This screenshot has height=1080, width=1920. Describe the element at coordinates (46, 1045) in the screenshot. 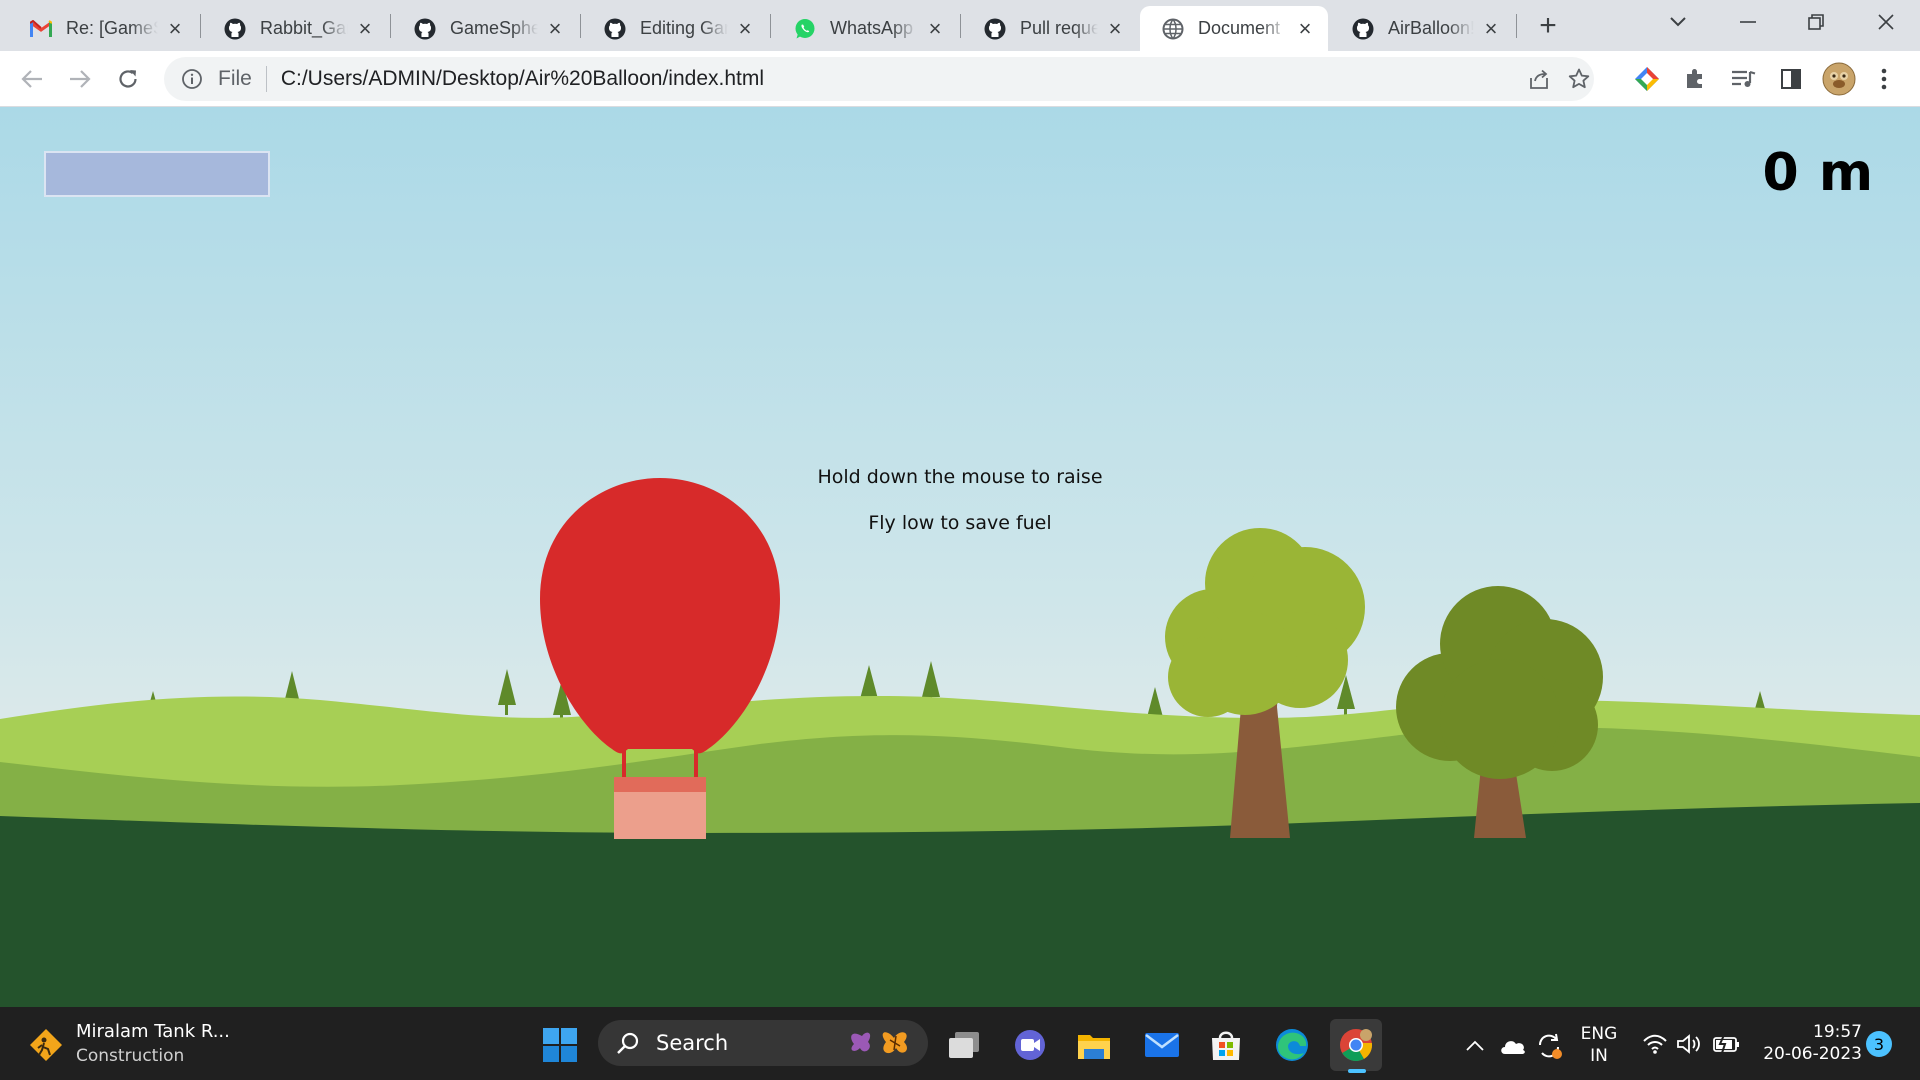

I see `construction-warning-icon` at that location.